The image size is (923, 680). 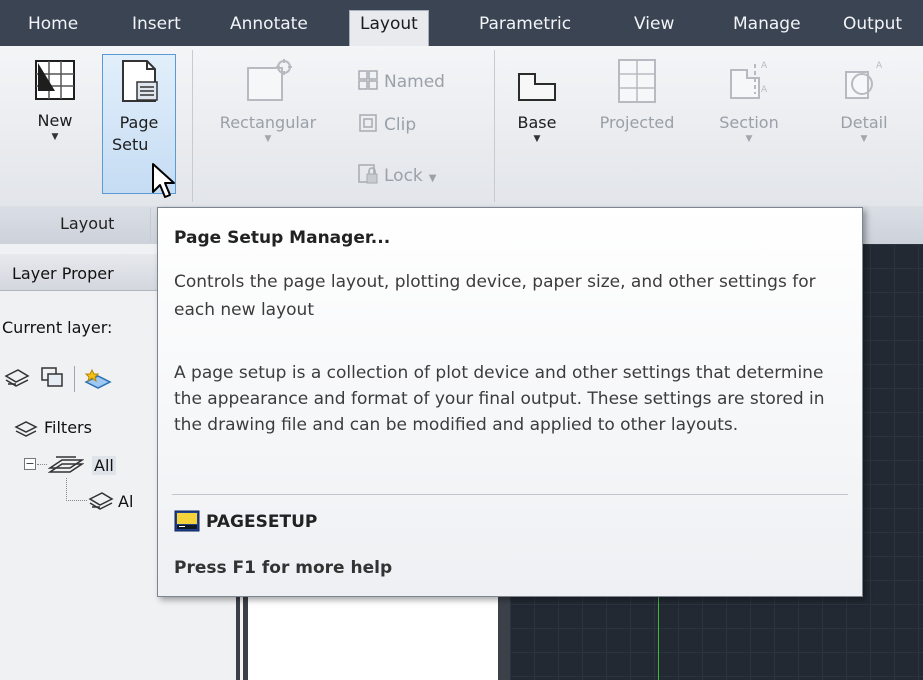 I want to click on new-layout-icon, so click(x=55, y=80).